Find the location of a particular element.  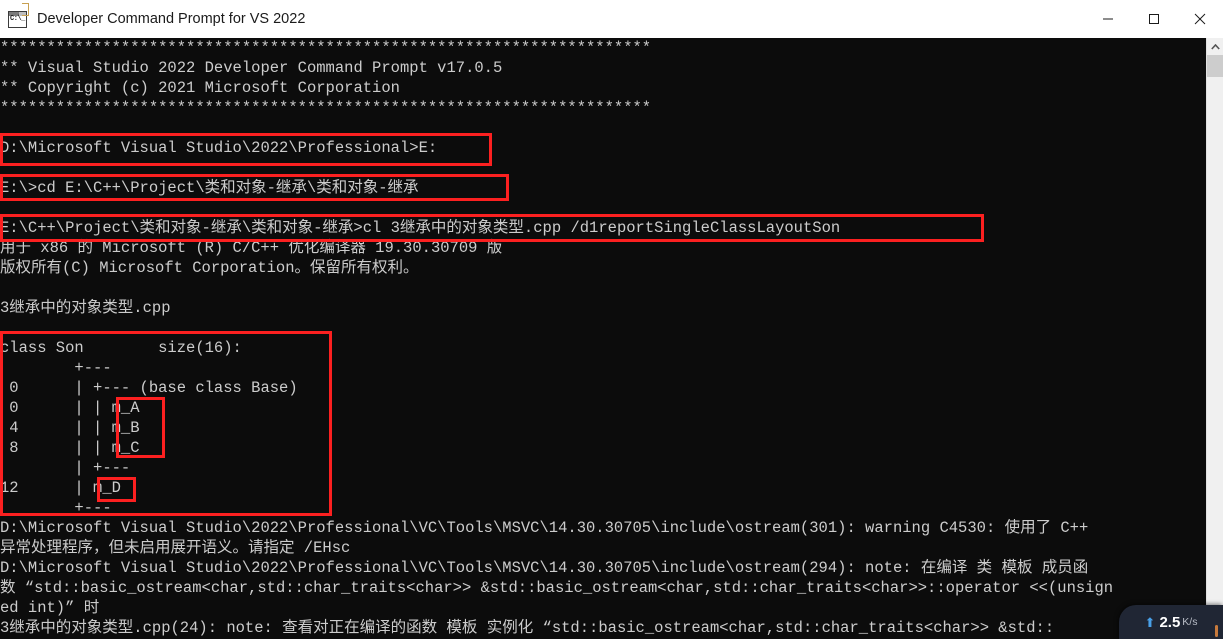

vertical-scrollbar is located at coordinates (1214, 338).